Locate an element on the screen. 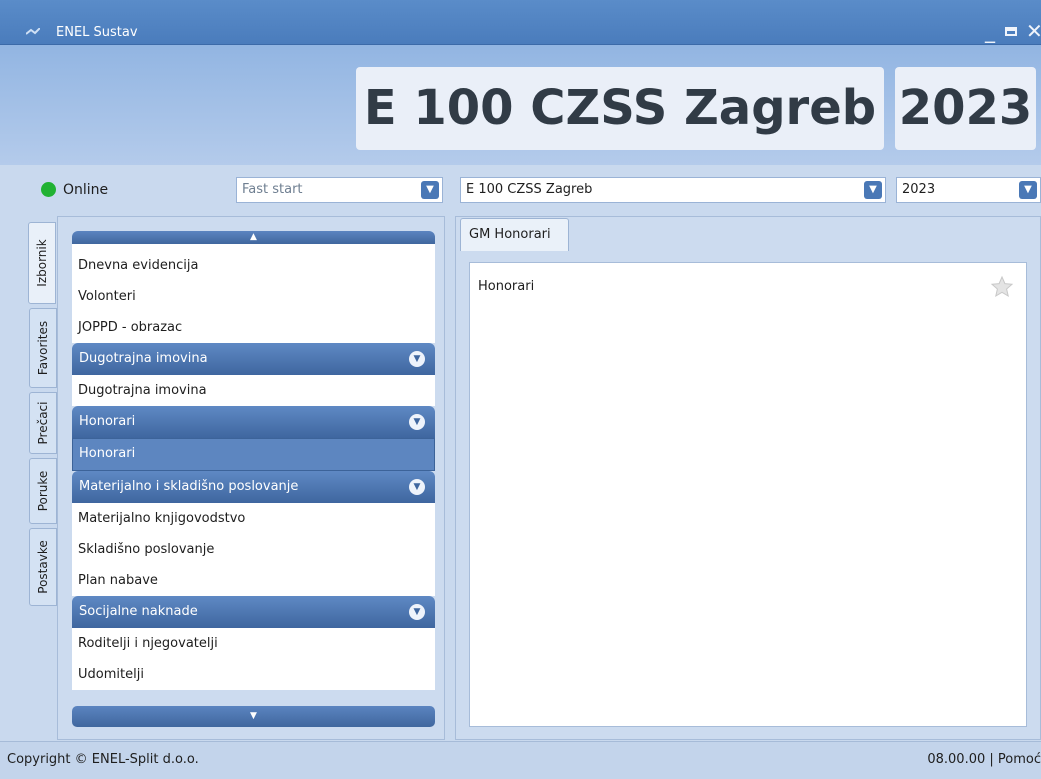 The image size is (1041, 779). tab-izbornik: Izbornik is located at coordinates (42, 263).